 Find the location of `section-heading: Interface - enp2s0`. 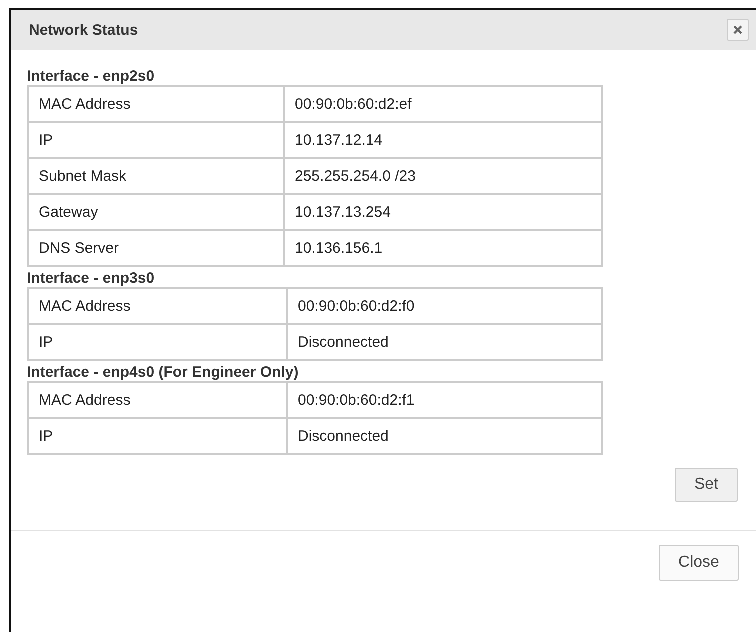

section-heading: Interface - enp2s0 is located at coordinates (91, 76).